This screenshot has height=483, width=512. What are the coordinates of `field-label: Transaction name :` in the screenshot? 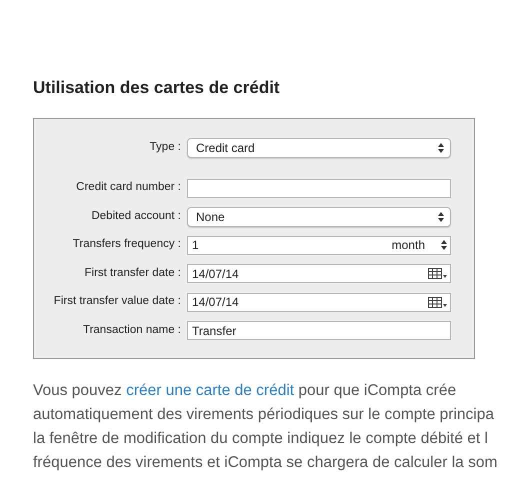 It's located at (131, 330).